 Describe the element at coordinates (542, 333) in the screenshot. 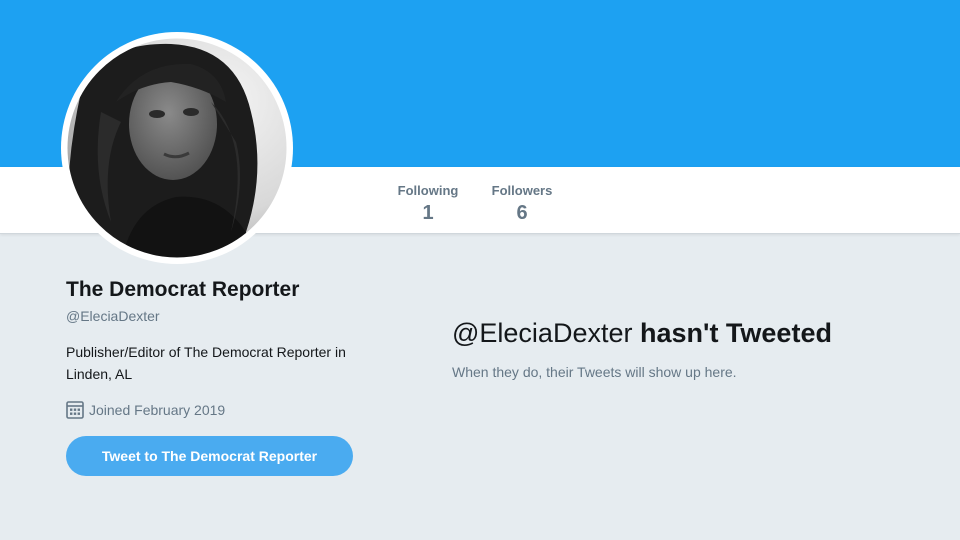

I see `empty-timeline-handle: @EleciaDexter` at that location.